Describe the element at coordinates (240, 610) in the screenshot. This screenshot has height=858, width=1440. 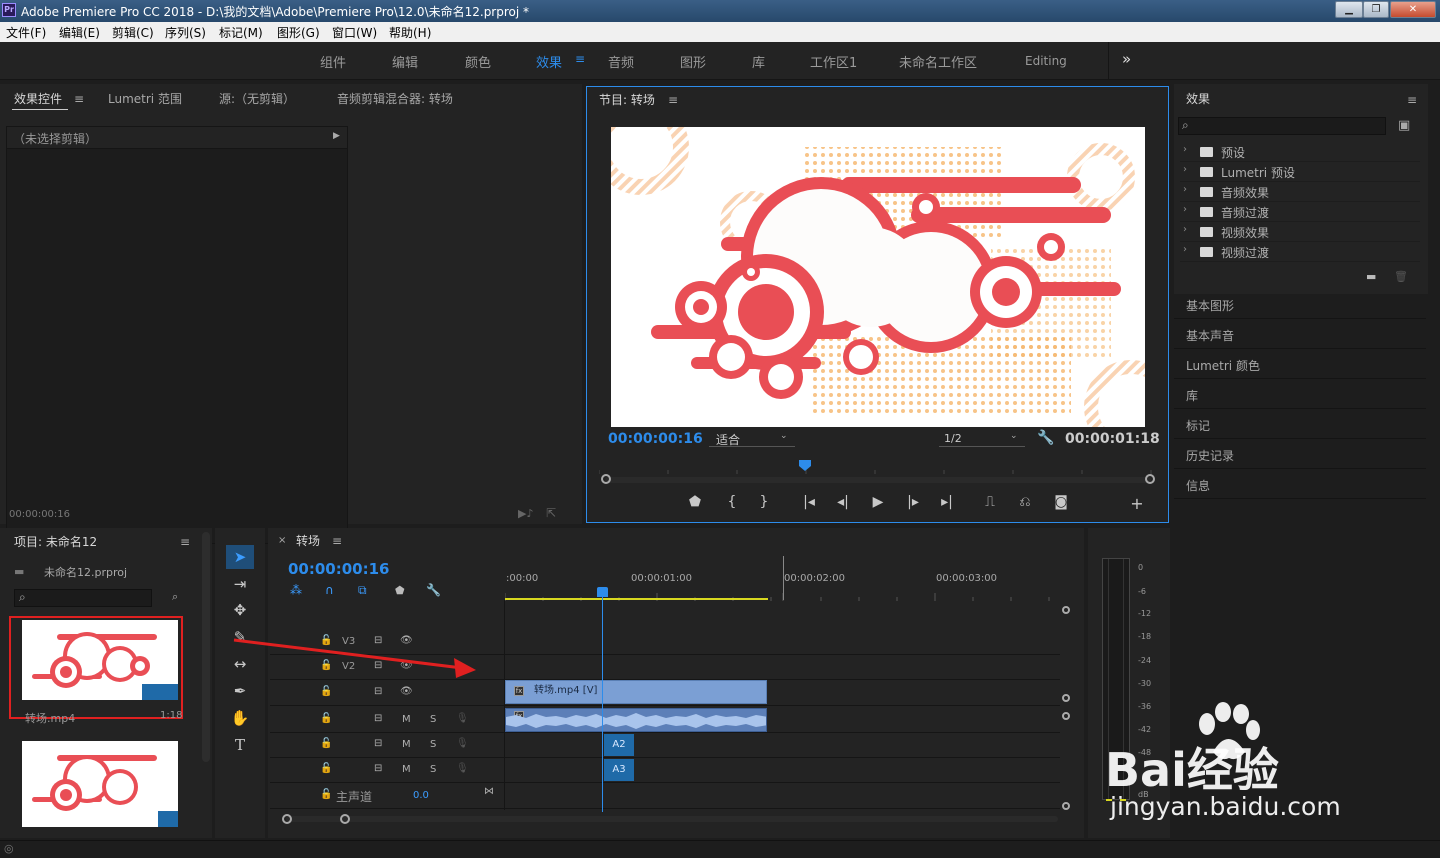
I see `ripple-edit-tool-icon: ✥` at that location.